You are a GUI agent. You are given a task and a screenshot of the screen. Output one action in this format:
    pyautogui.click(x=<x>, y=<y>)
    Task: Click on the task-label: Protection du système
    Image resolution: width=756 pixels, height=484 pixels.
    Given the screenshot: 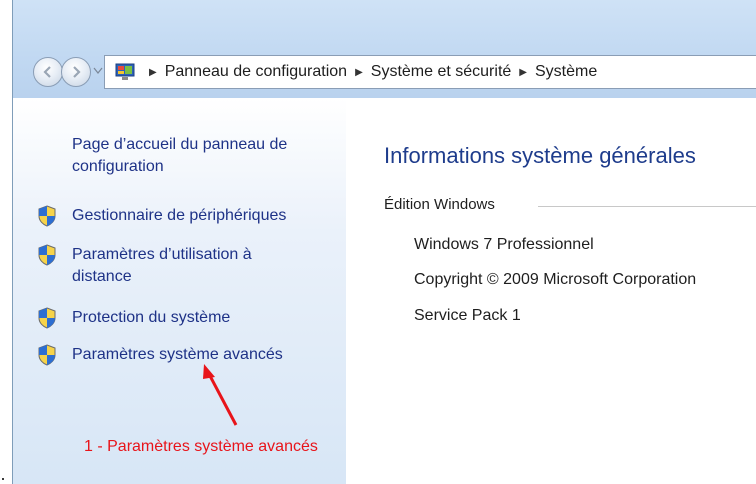 What is the action you would take?
    pyautogui.click(x=151, y=317)
    